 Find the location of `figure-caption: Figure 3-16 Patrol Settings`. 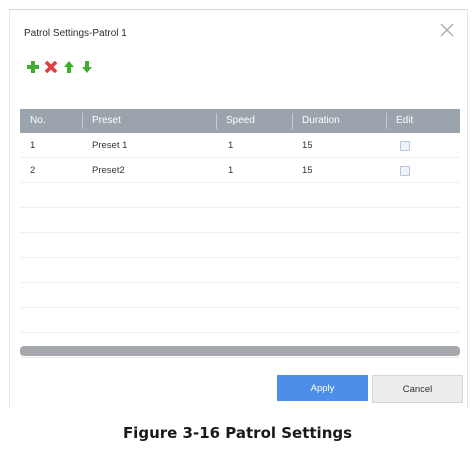

figure-caption: Figure 3-16 Patrol Settings is located at coordinates (237, 433).